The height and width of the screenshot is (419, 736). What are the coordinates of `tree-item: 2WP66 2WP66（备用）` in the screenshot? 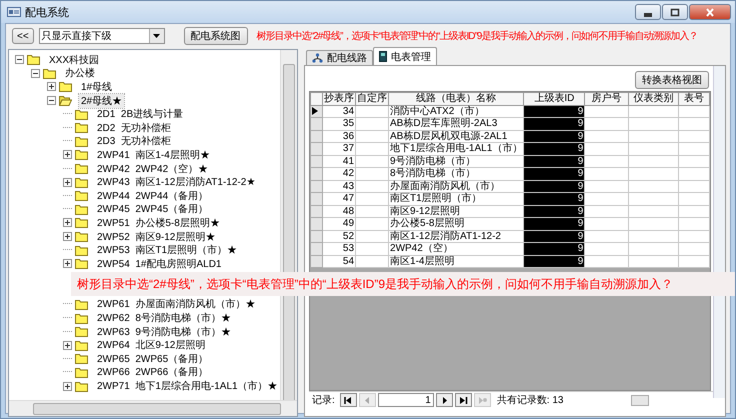 It's located at (152, 372).